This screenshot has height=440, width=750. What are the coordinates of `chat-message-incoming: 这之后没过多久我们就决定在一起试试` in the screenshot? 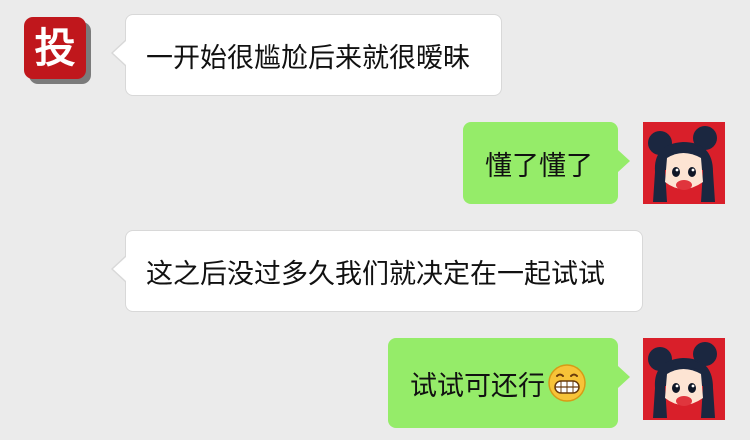 It's located at (377, 271).